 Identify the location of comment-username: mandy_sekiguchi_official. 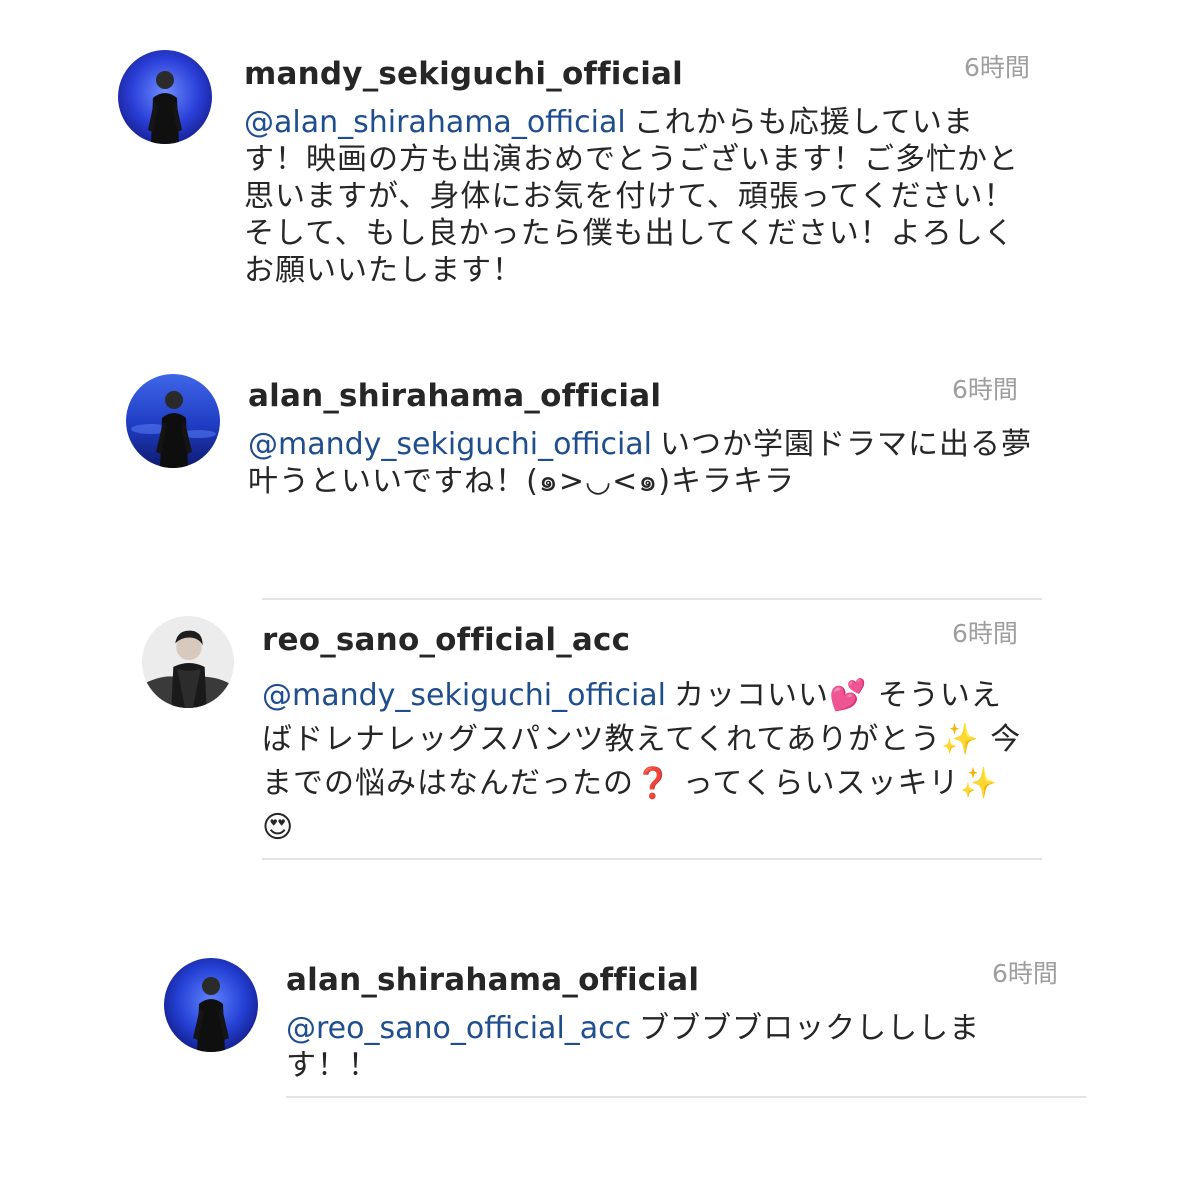
(463, 74).